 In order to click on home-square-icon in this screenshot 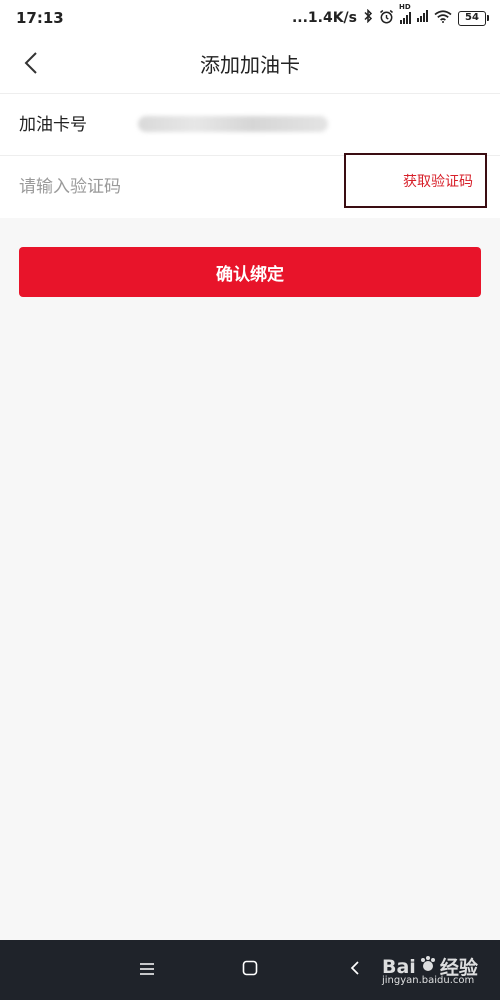, I will do `click(250, 970)`.